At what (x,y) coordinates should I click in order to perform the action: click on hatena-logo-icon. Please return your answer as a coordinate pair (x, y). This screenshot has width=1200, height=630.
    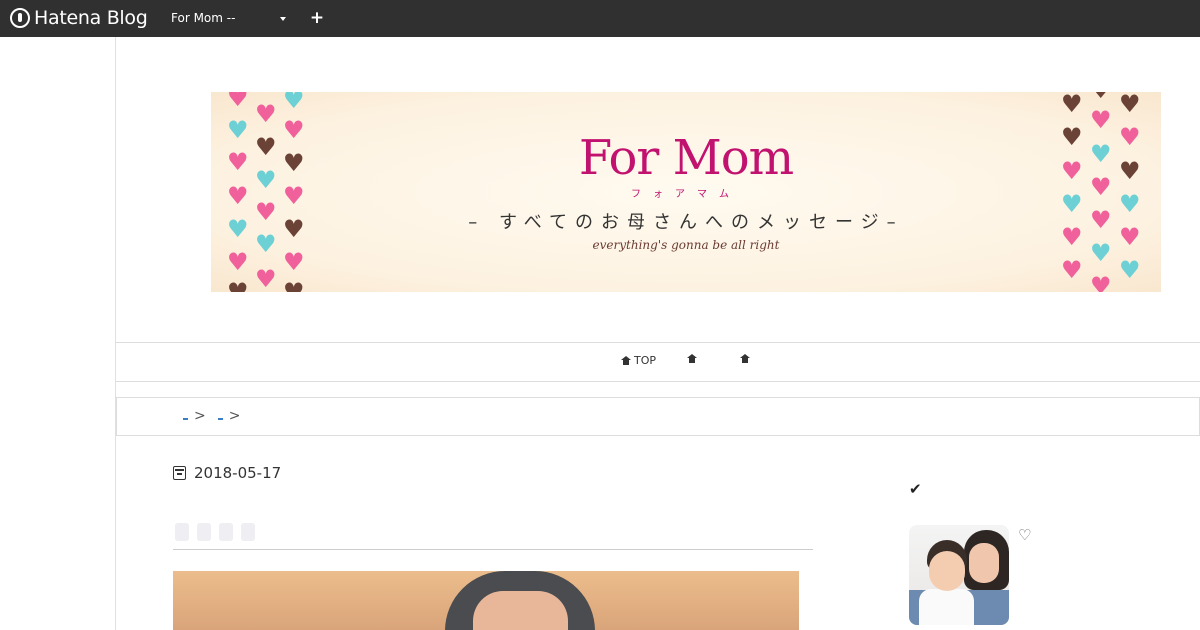
    Looking at the image, I should click on (20, 18).